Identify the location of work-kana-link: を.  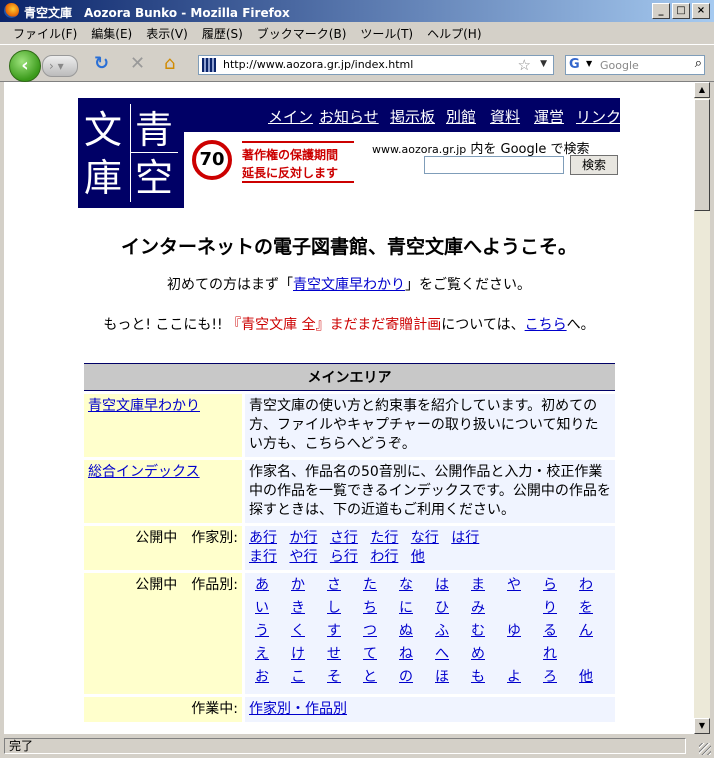
(583, 608).